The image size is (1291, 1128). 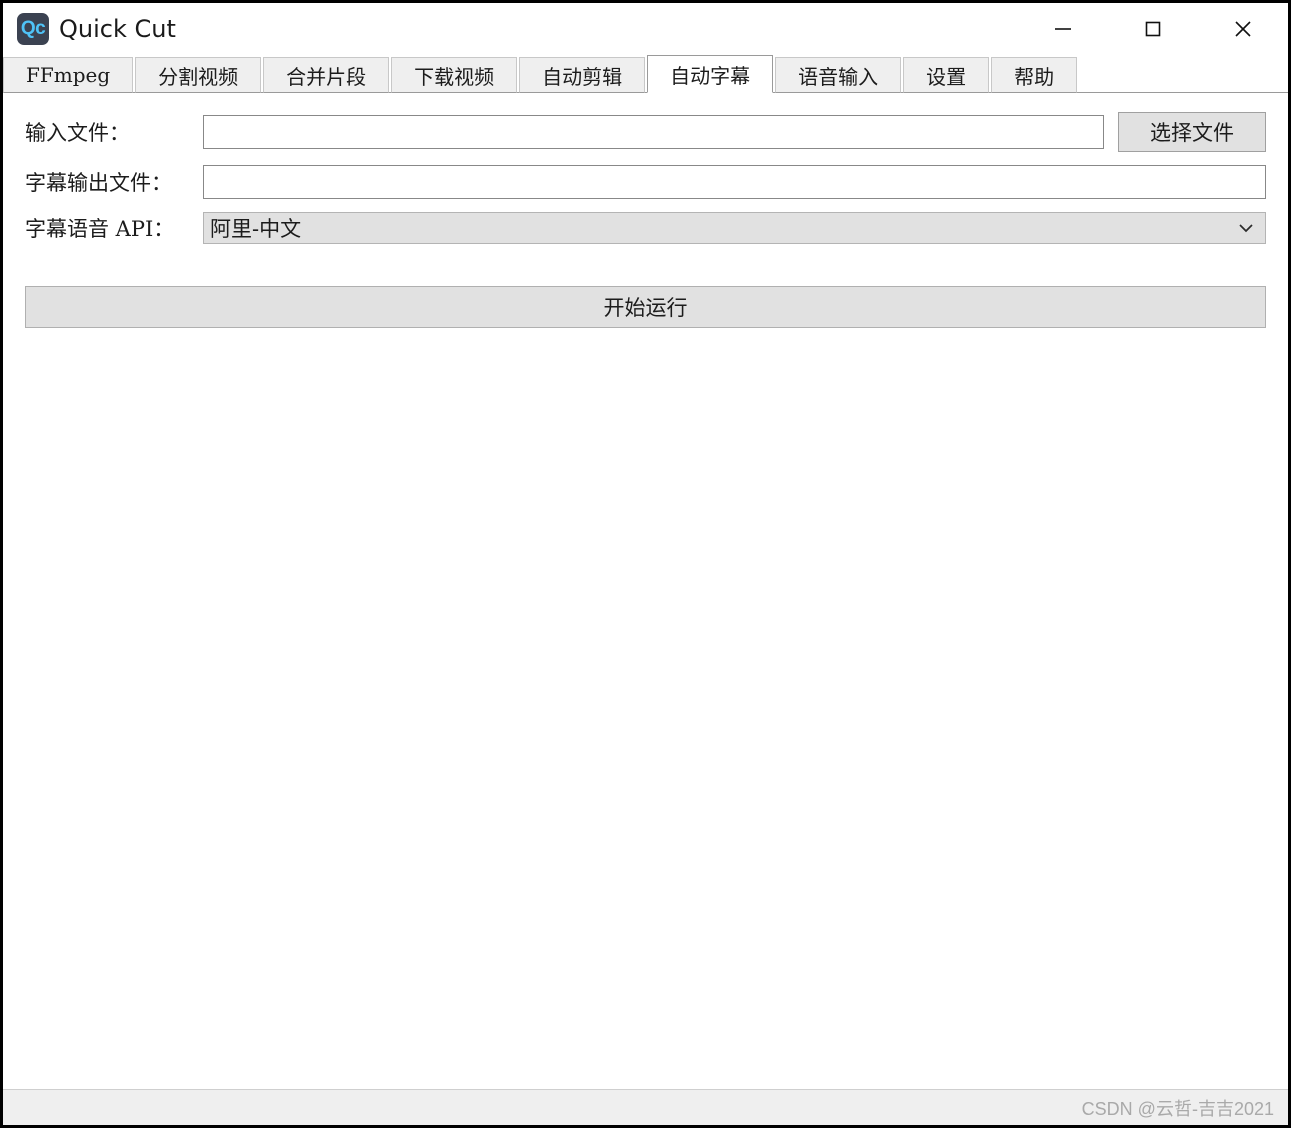 What do you see at coordinates (454, 75) in the screenshot?
I see `tab-download-video: 下载视频` at bounding box center [454, 75].